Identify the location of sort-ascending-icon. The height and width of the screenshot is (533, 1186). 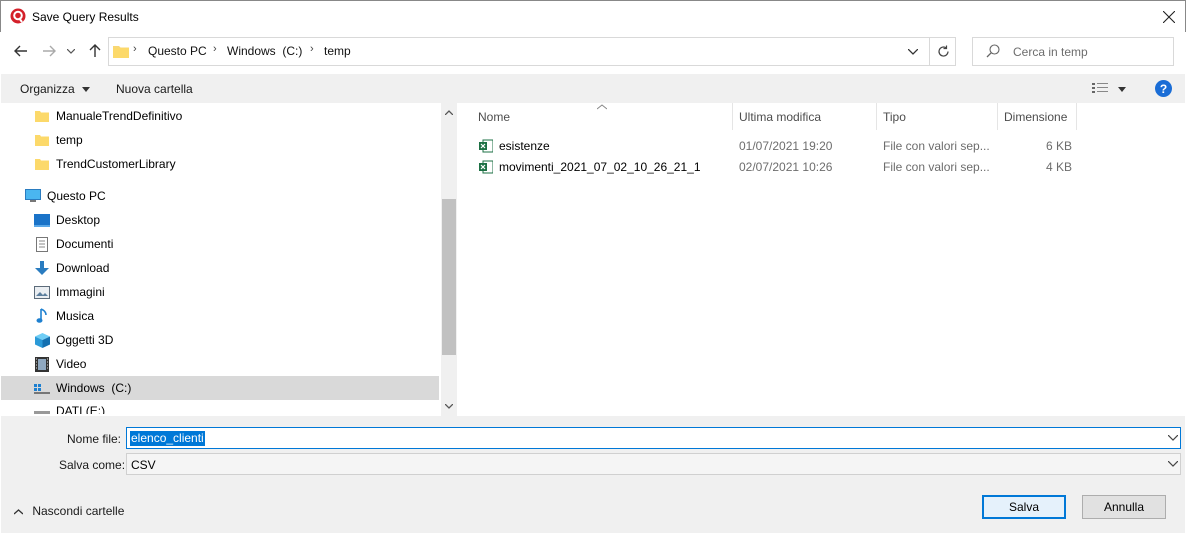
(602, 107).